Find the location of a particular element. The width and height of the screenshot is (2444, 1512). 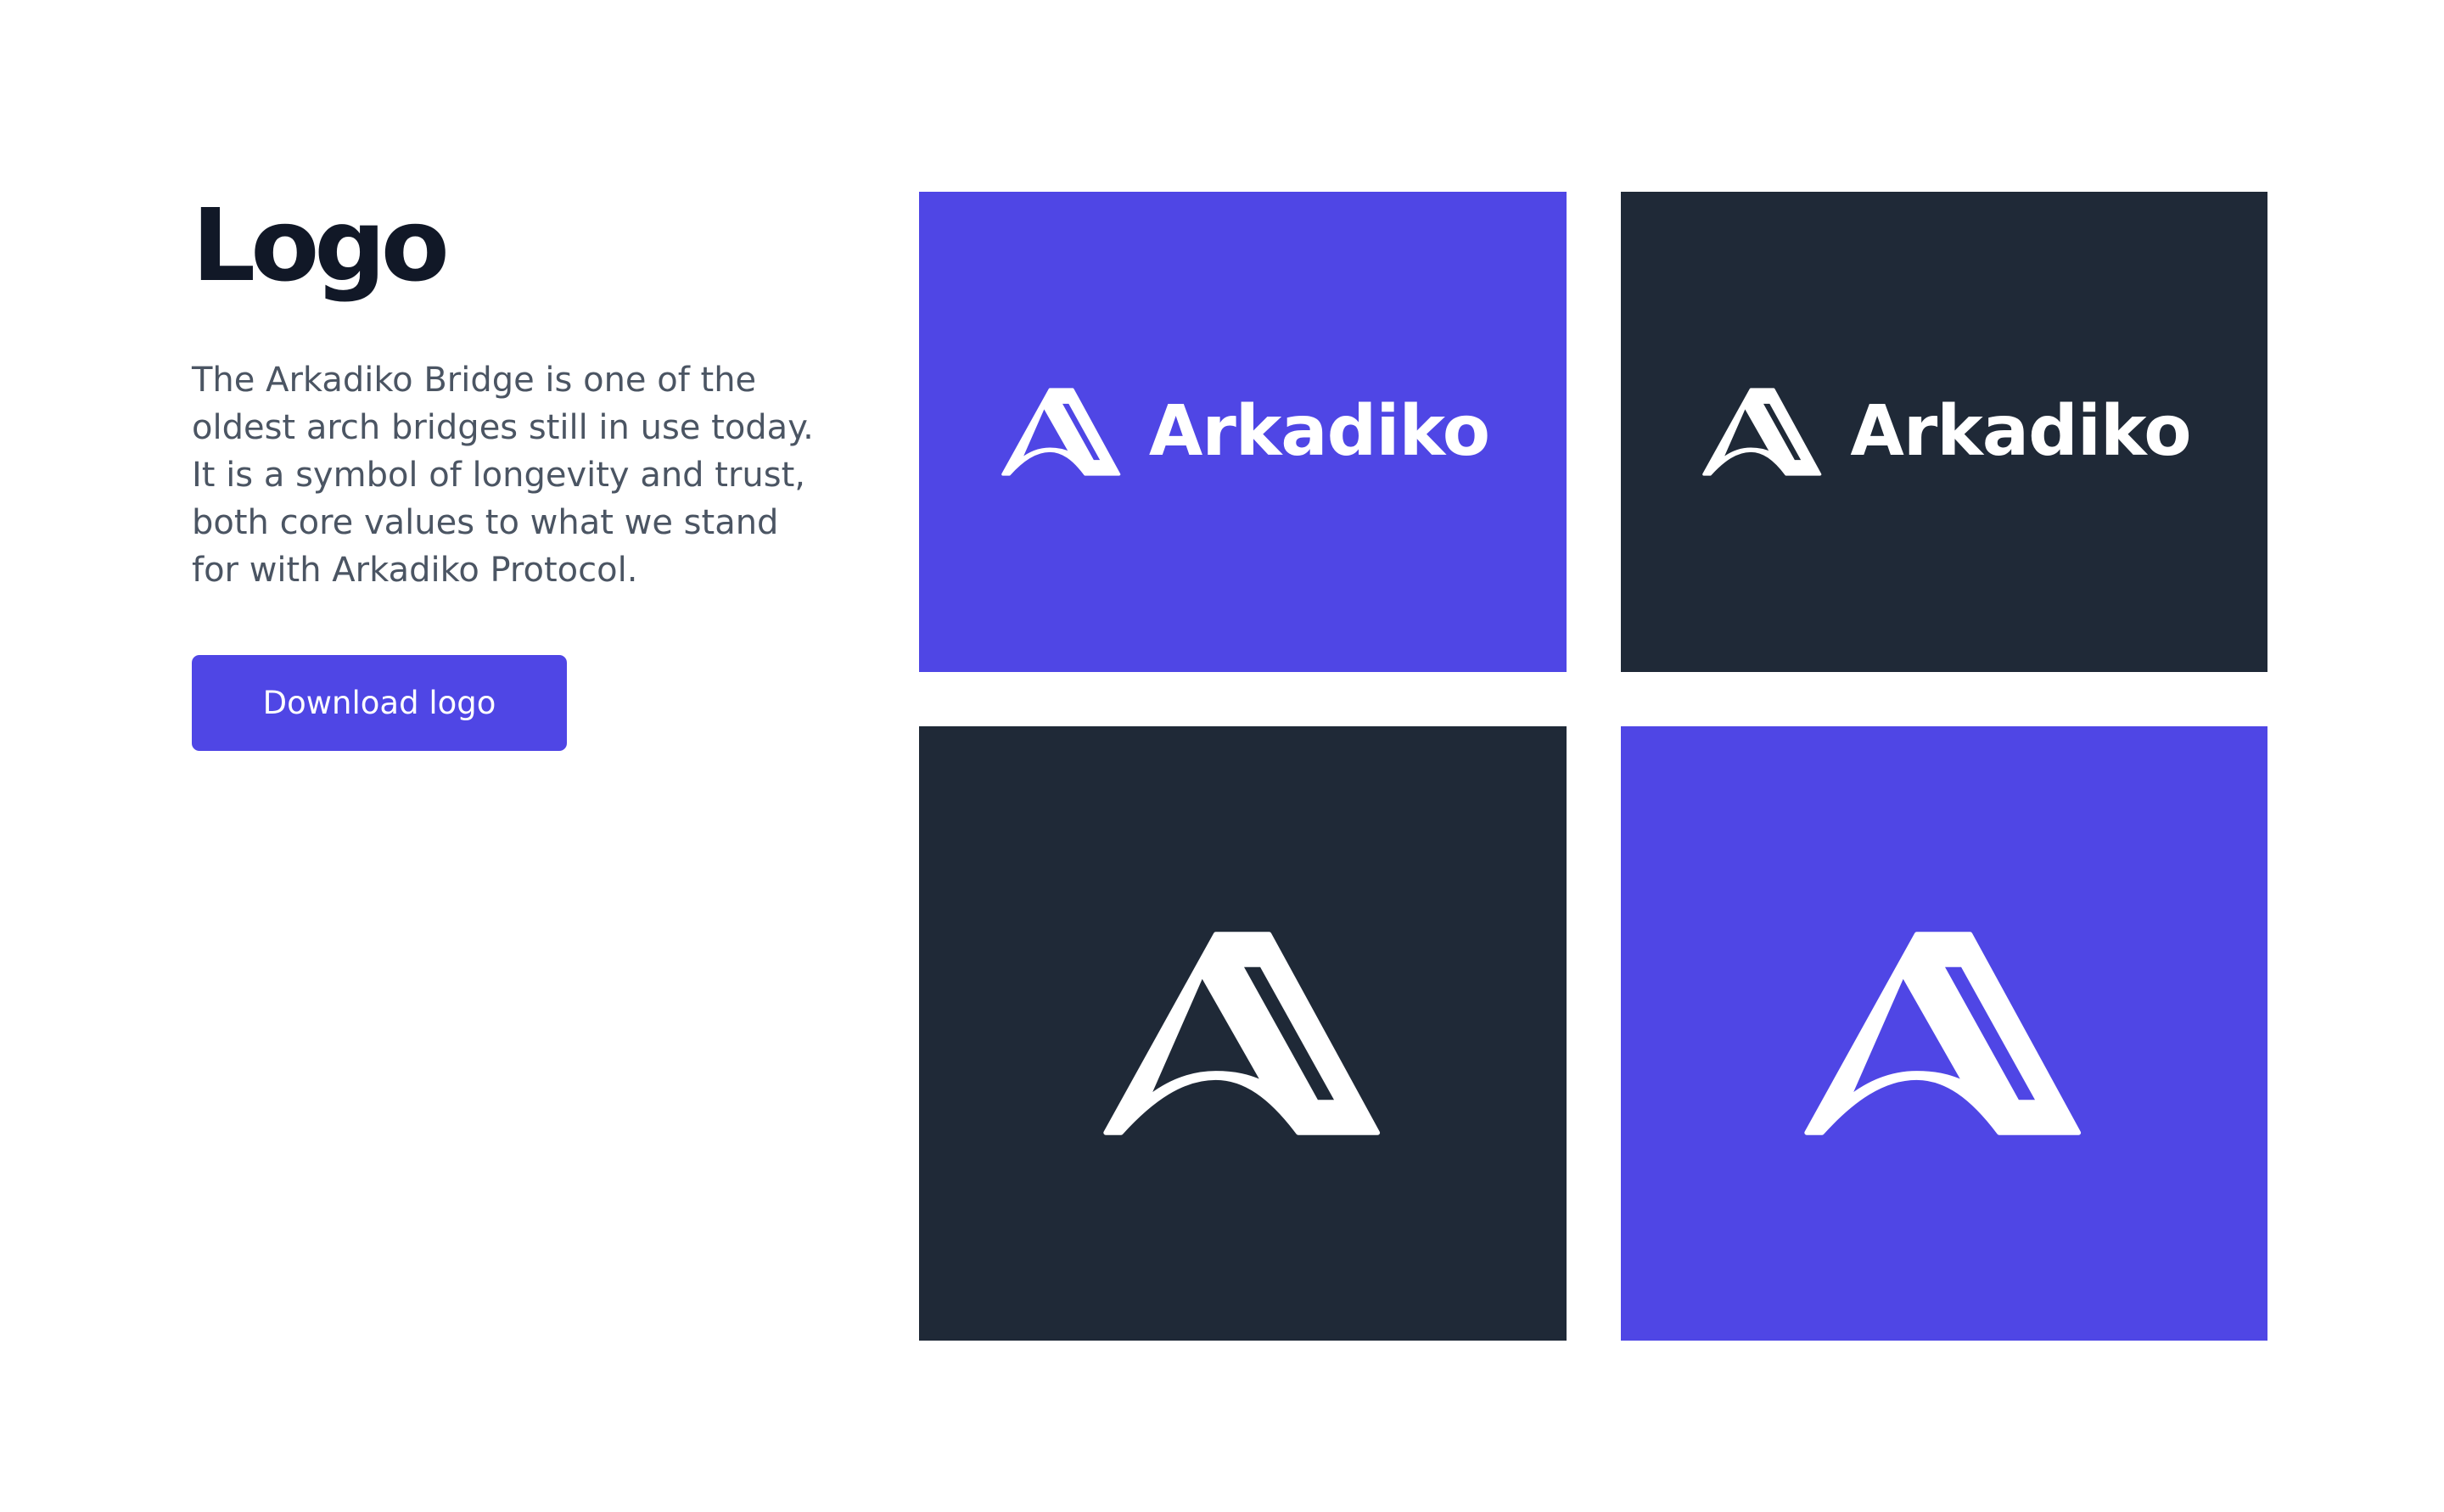

download-logo-button: Download logo is located at coordinates (379, 703).